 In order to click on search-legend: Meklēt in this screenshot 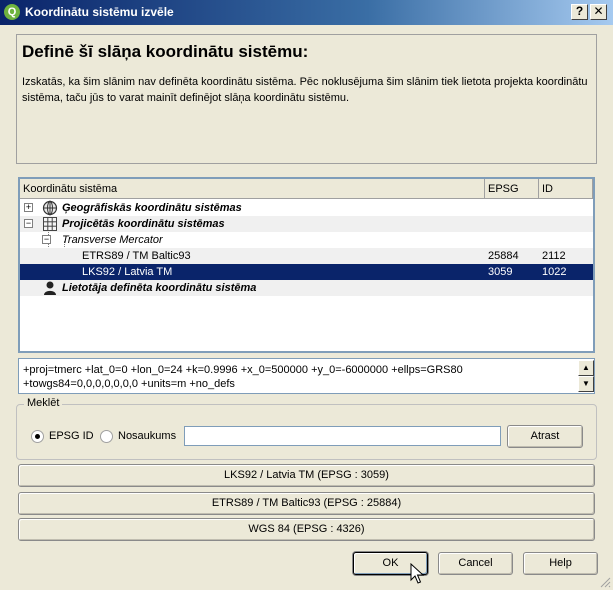, I will do `click(43, 403)`.